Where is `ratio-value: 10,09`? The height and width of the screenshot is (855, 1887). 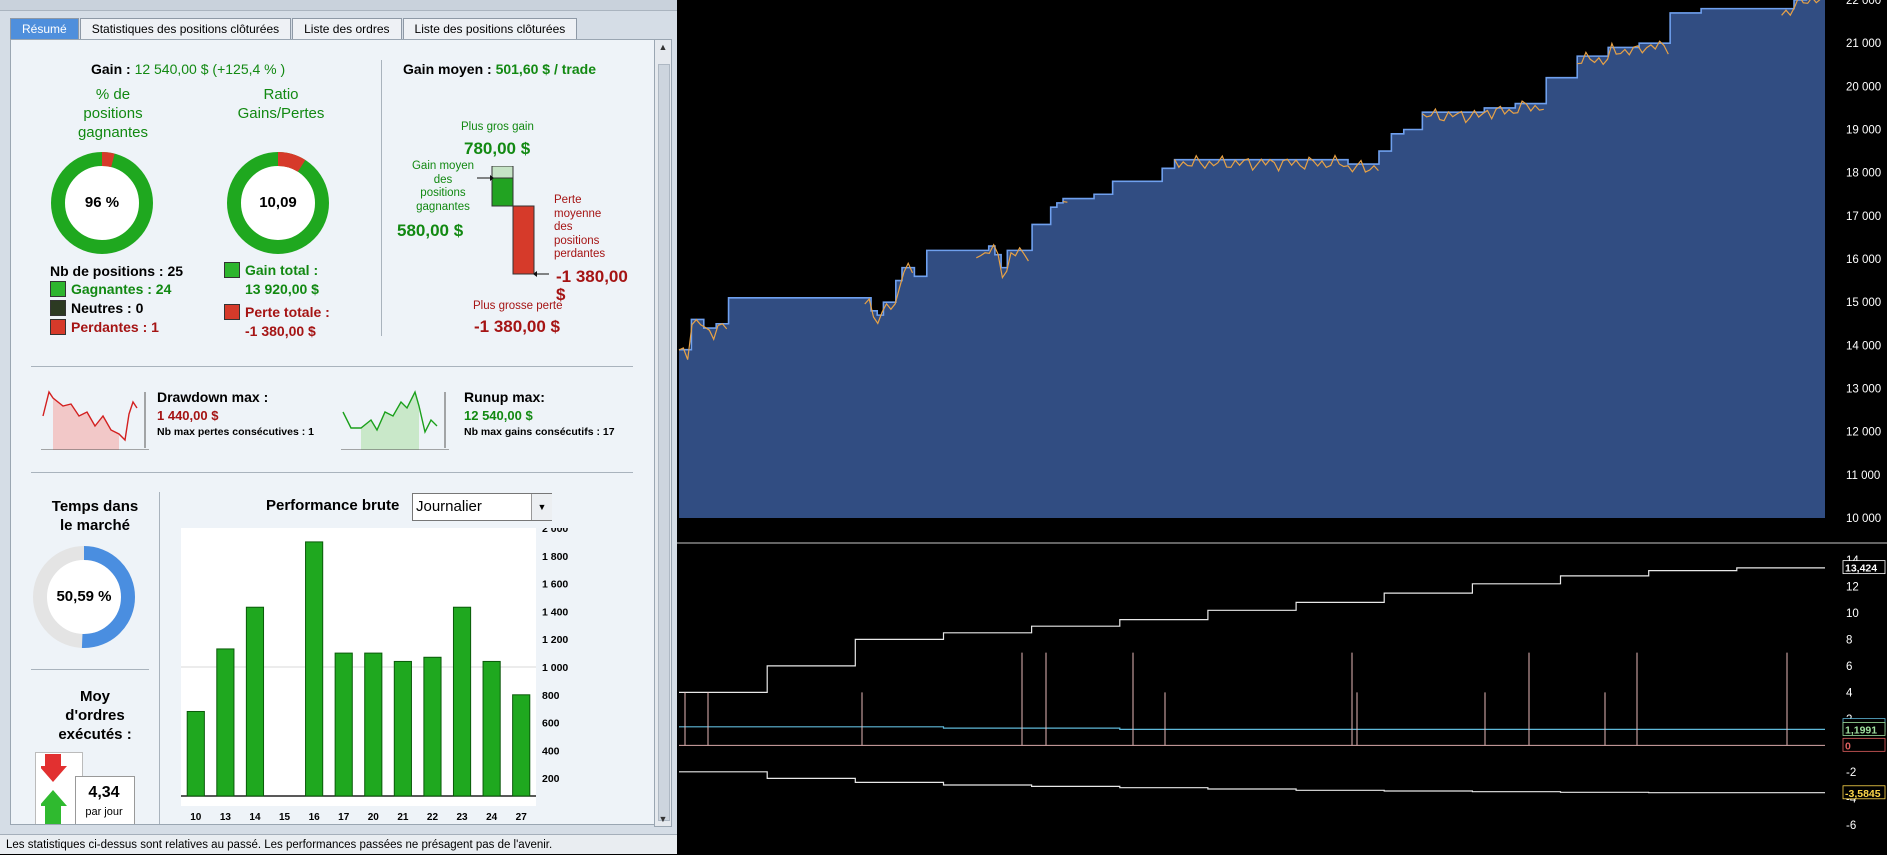 ratio-value: 10,09 is located at coordinates (278, 202).